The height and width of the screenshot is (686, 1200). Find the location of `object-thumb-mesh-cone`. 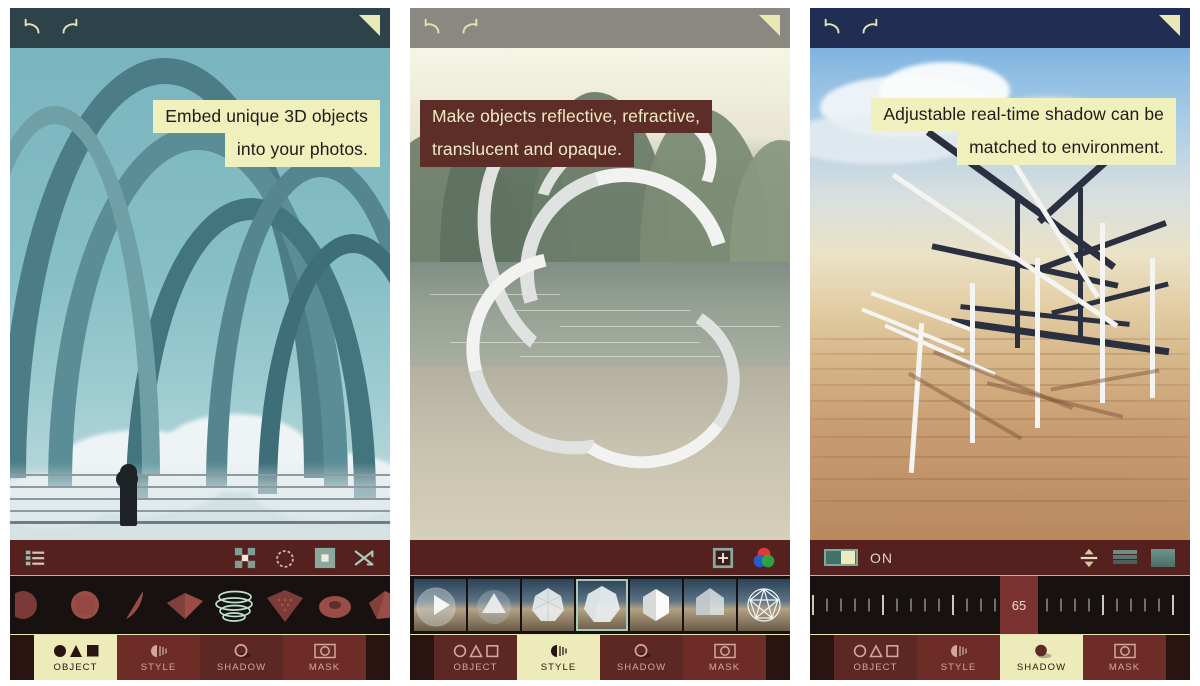

object-thumb-mesh-cone is located at coordinates (285, 605).